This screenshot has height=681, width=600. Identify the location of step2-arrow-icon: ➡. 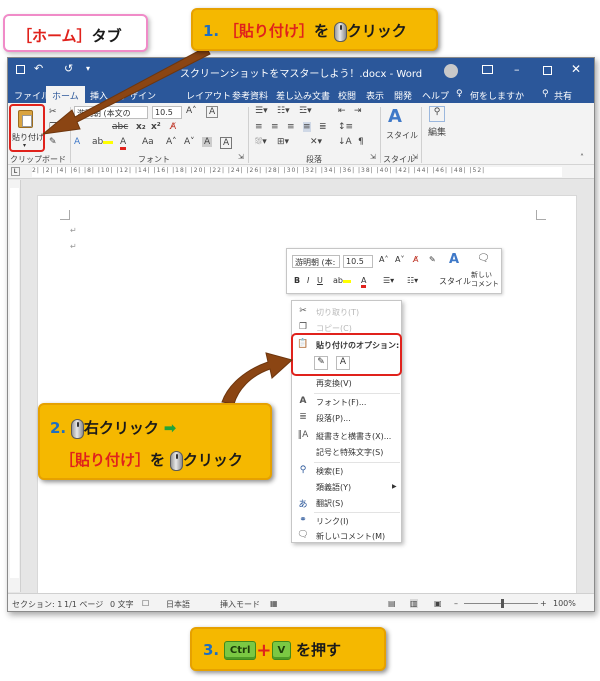
(170, 428).